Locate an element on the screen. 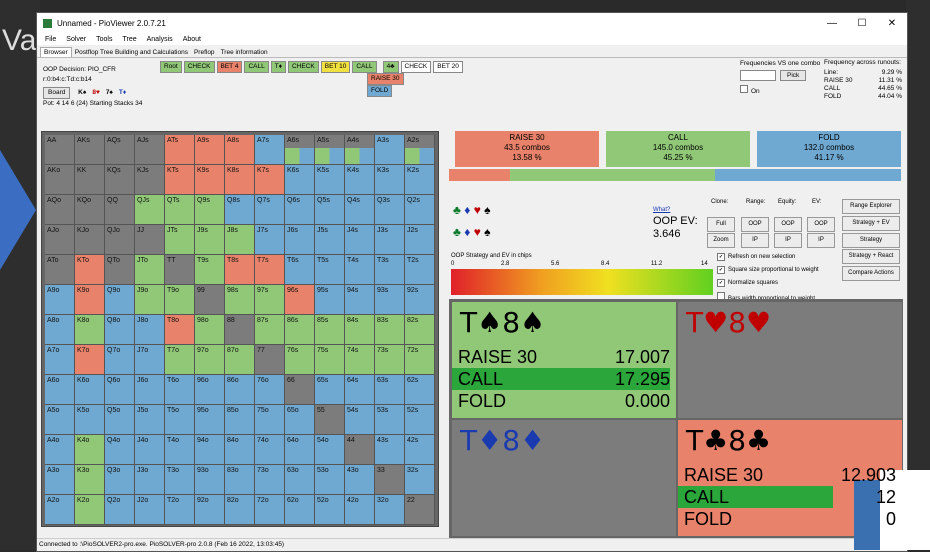 This screenshot has width=930, height=552. hand-cell: 32s is located at coordinates (420, 480).